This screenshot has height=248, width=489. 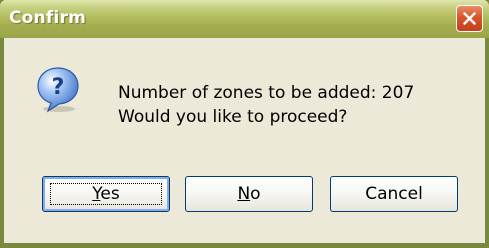 I want to click on close-button, so click(x=469, y=18).